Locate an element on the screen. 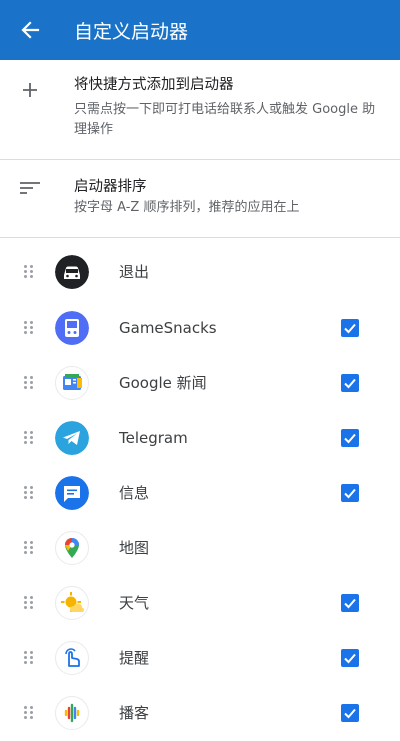 The height and width of the screenshot is (741, 400). messages-icon is located at coordinates (72, 493).